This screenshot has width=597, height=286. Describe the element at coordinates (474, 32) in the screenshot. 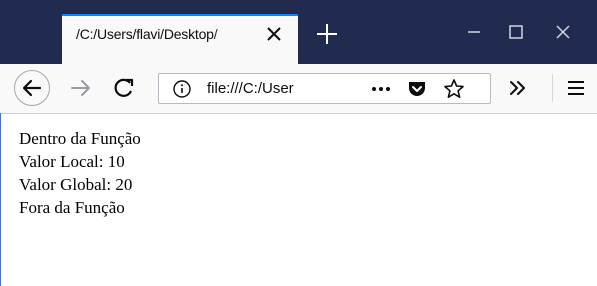

I see `minimize-icon` at that location.